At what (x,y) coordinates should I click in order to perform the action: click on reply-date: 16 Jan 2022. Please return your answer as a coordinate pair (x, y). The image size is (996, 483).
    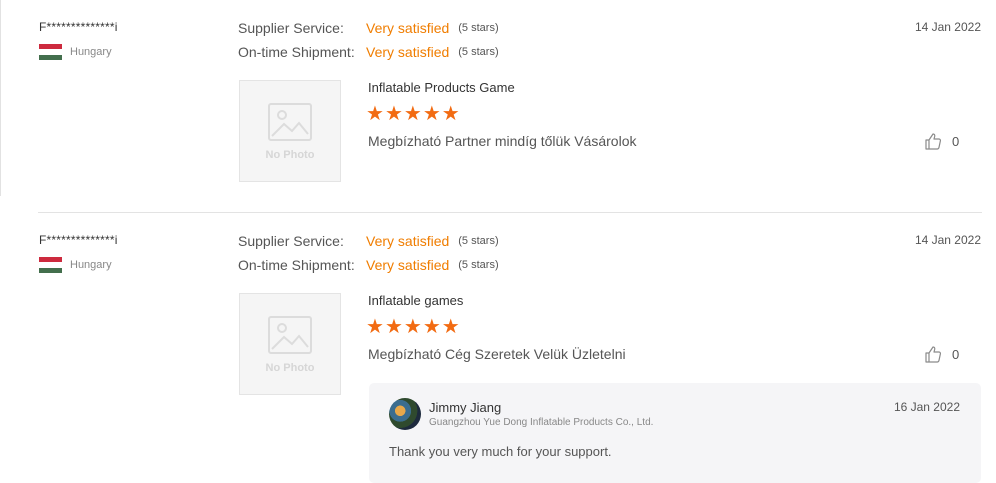
    Looking at the image, I should click on (926, 407).